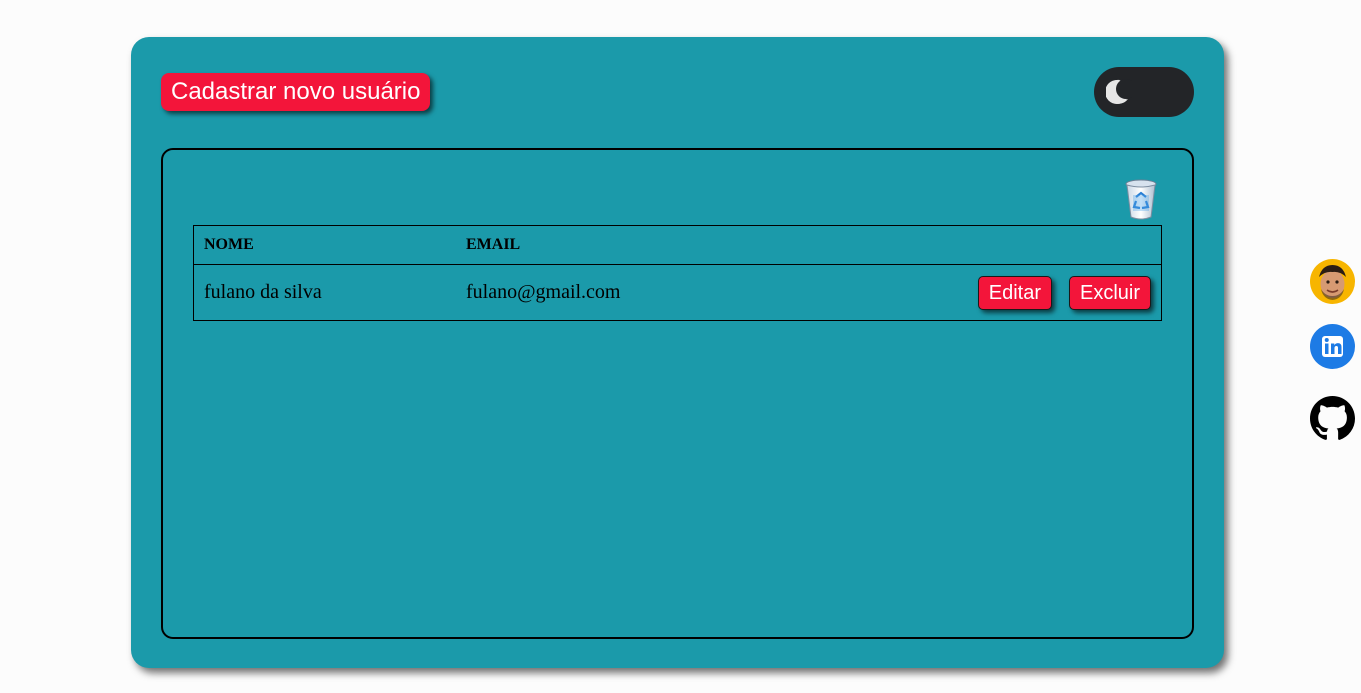 The width and height of the screenshot is (1361, 693). I want to click on avatar-icon, so click(1332, 281).